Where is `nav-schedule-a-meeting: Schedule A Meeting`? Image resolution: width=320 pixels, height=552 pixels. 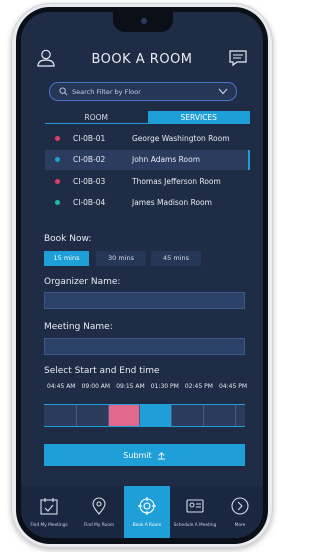
nav-schedule-a-meeting: Schedule A Meeting is located at coordinates (195, 512).